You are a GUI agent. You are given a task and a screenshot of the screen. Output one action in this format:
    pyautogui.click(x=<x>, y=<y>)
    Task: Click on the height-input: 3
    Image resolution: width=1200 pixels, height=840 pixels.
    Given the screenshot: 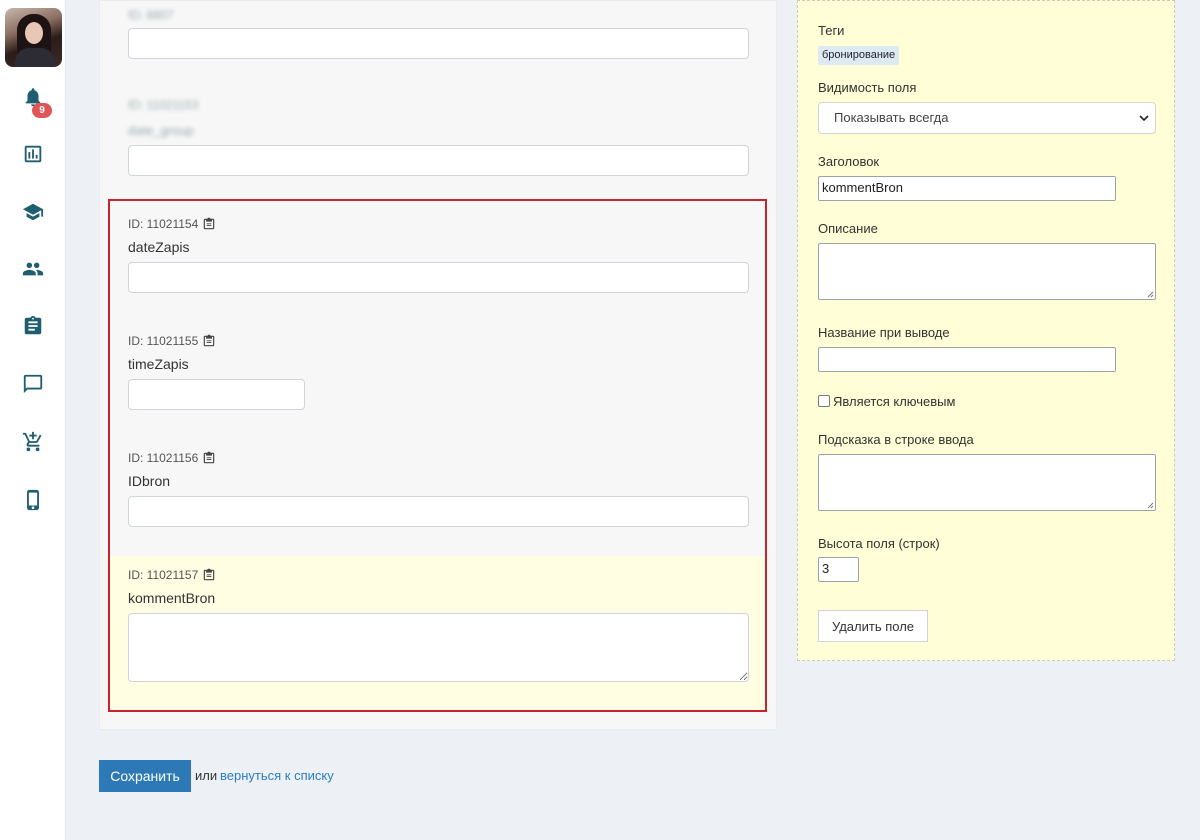 What is the action you would take?
    pyautogui.click(x=838, y=569)
    